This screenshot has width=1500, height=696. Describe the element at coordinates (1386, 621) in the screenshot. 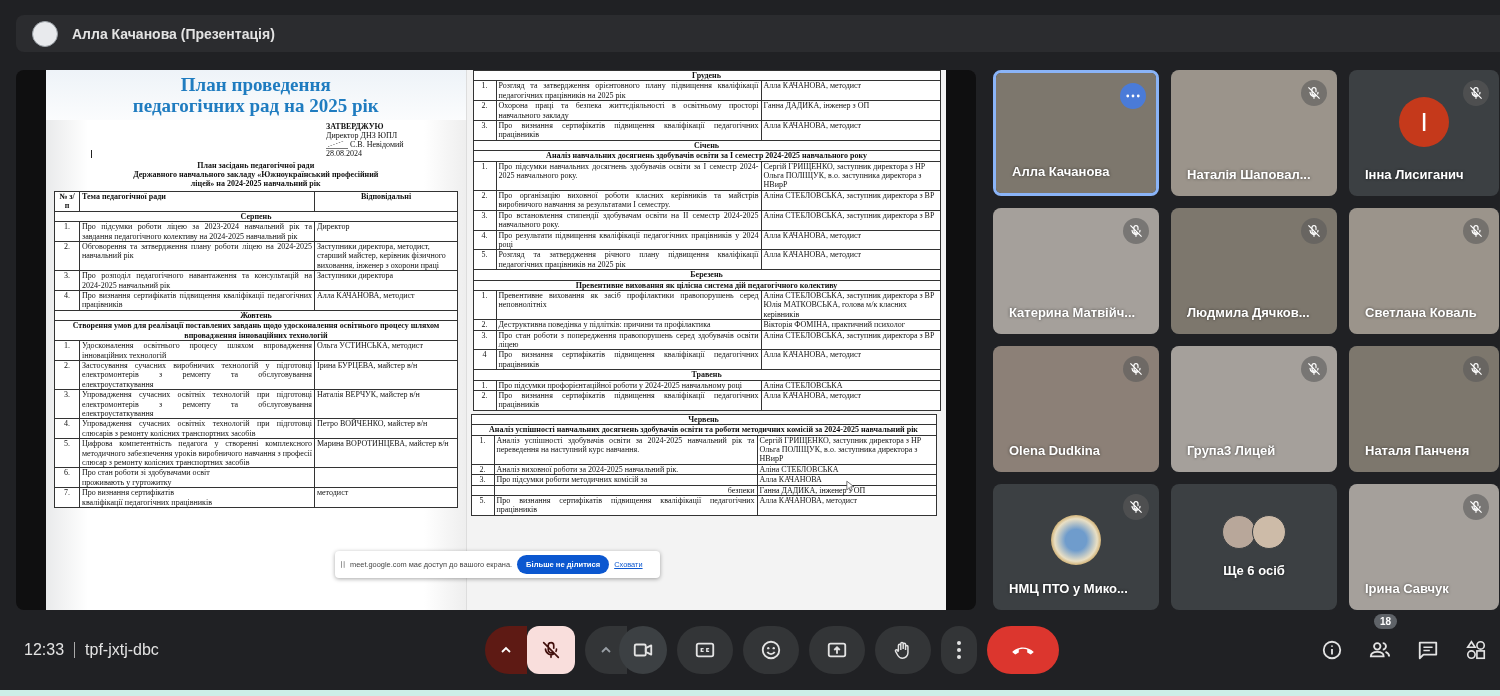

I see `participant-count-badge: 18` at that location.